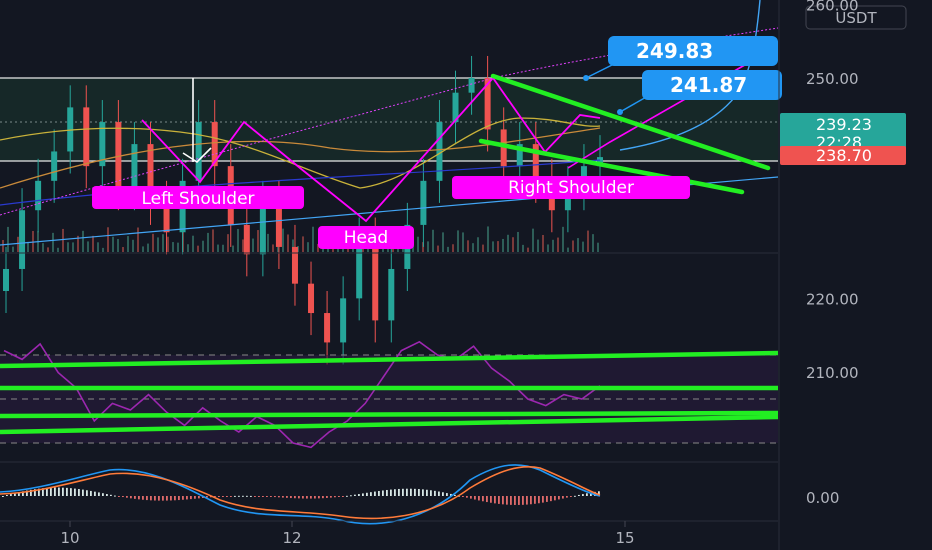 Image resolution: width=932 pixels, height=550 pixels. What do you see at coordinates (624, 538) in the screenshot?
I see `time-tick-label: 15` at bounding box center [624, 538].